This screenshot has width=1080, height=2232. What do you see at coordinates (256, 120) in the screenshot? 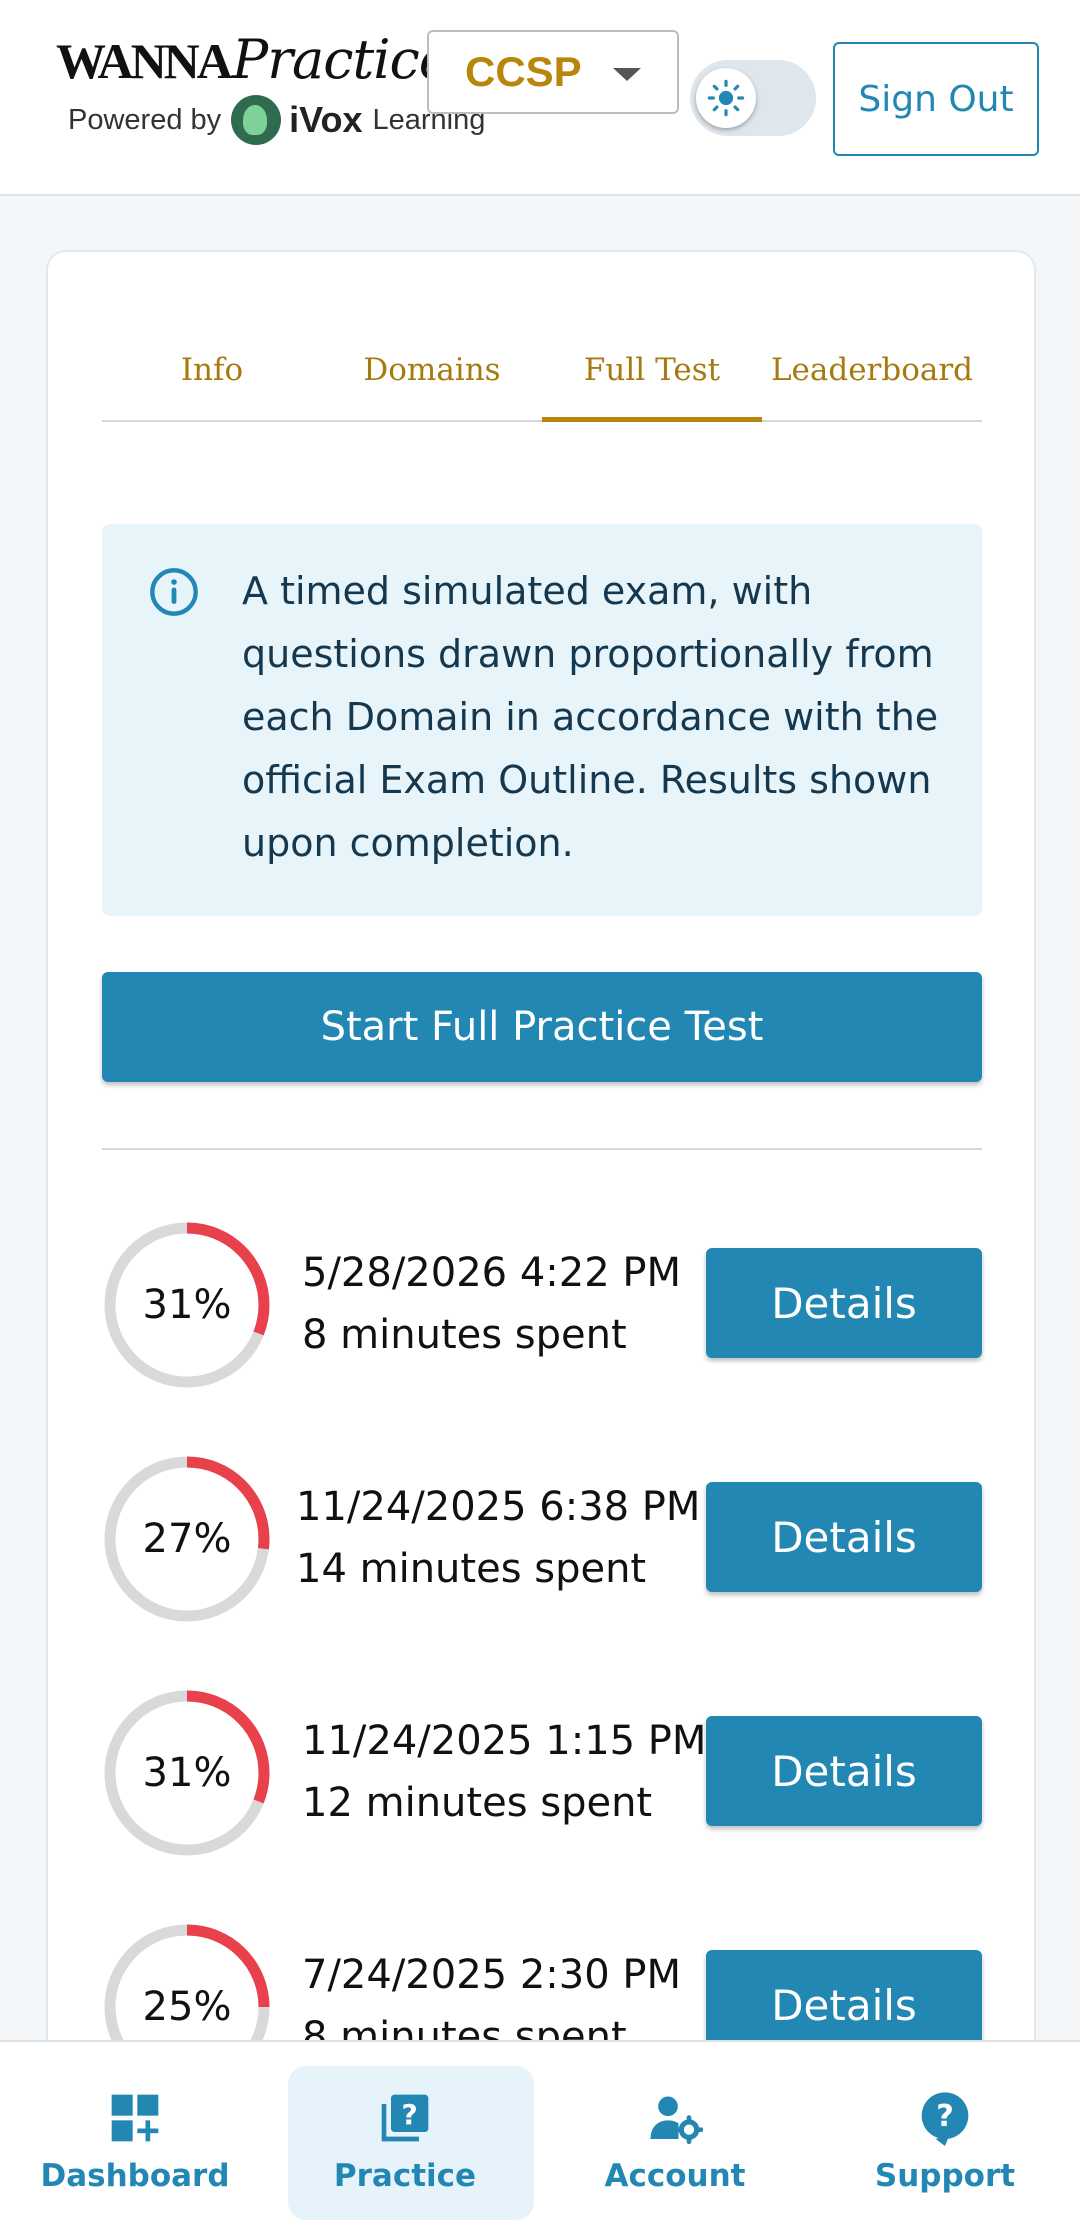
I see `ivox-logo-icon` at bounding box center [256, 120].